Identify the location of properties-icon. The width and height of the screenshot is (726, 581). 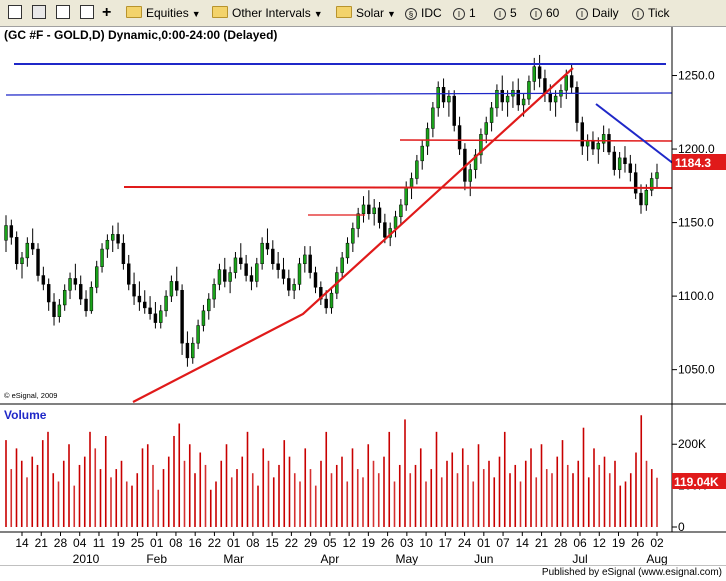
(87, 12).